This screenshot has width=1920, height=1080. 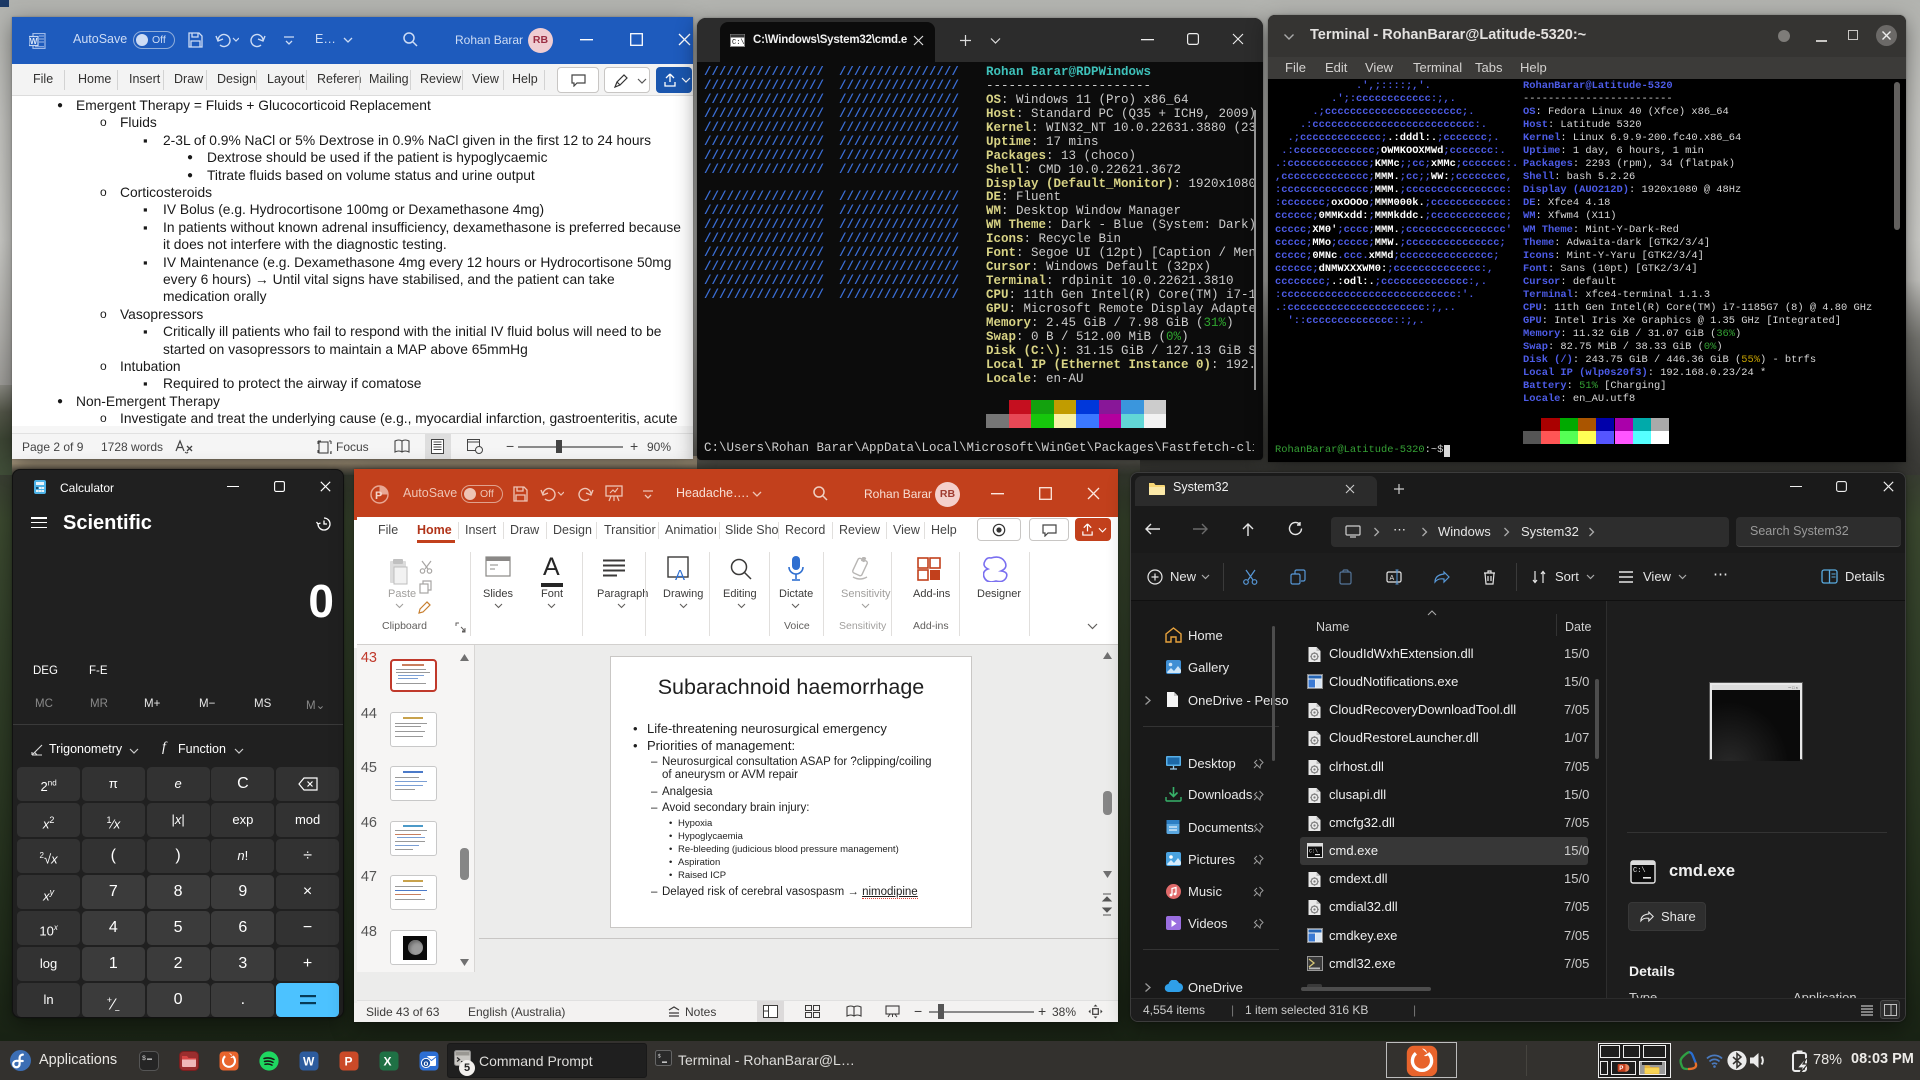 What do you see at coordinates (388, 1062) in the screenshot?
I see `svg-text: X` at bounding box center [388, 1062].